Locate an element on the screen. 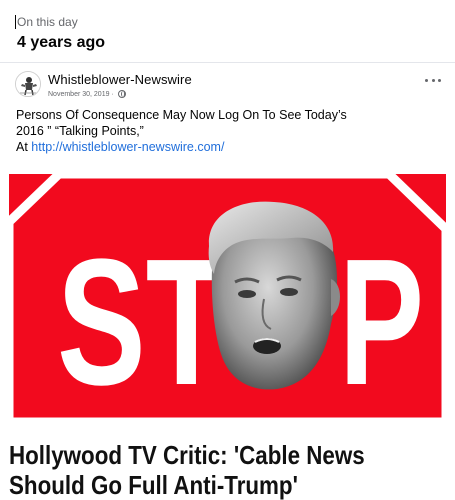 The image size is (455, 500). author-name: Whistleblower-Newswire is located at coordinates (120, 79).